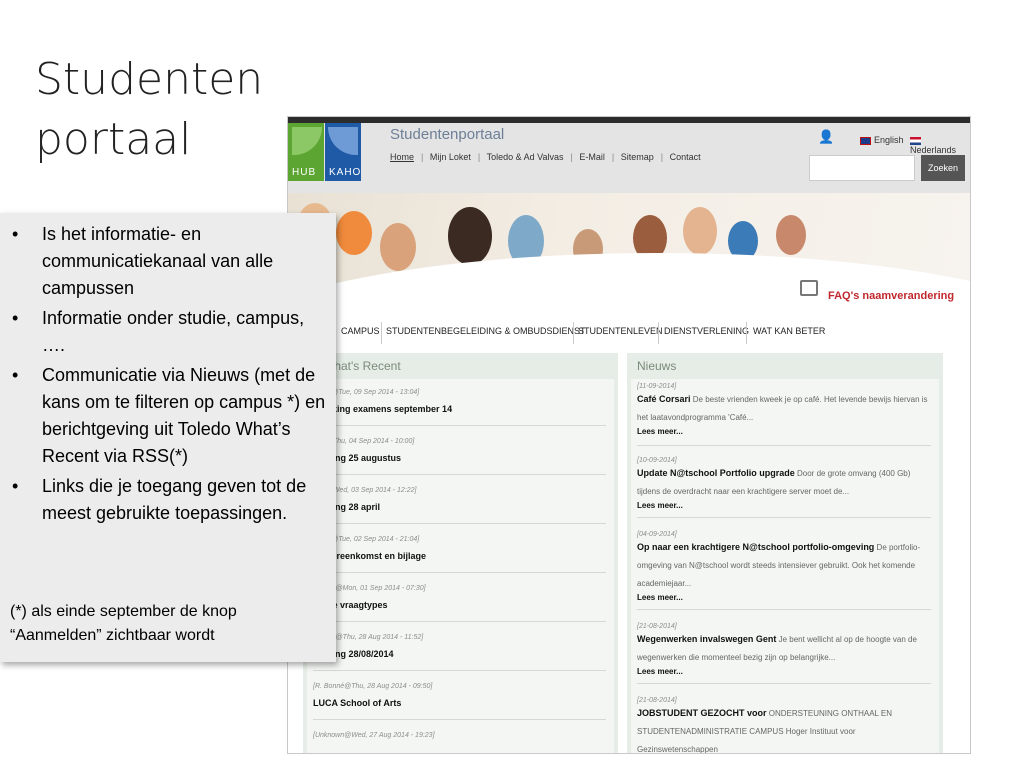 The width and height of the screenshot is (1024, 768). I want to click on recent-title: ndering 28/08/2014, so click(459, 654).